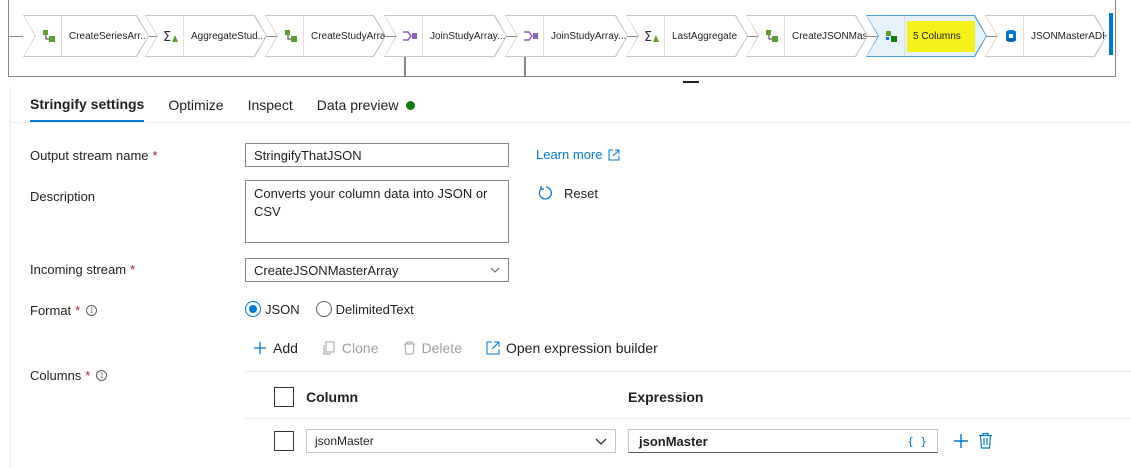 This screenshot has width=1131, height=468. I want to click on label-text: Format, so click(51, 310).